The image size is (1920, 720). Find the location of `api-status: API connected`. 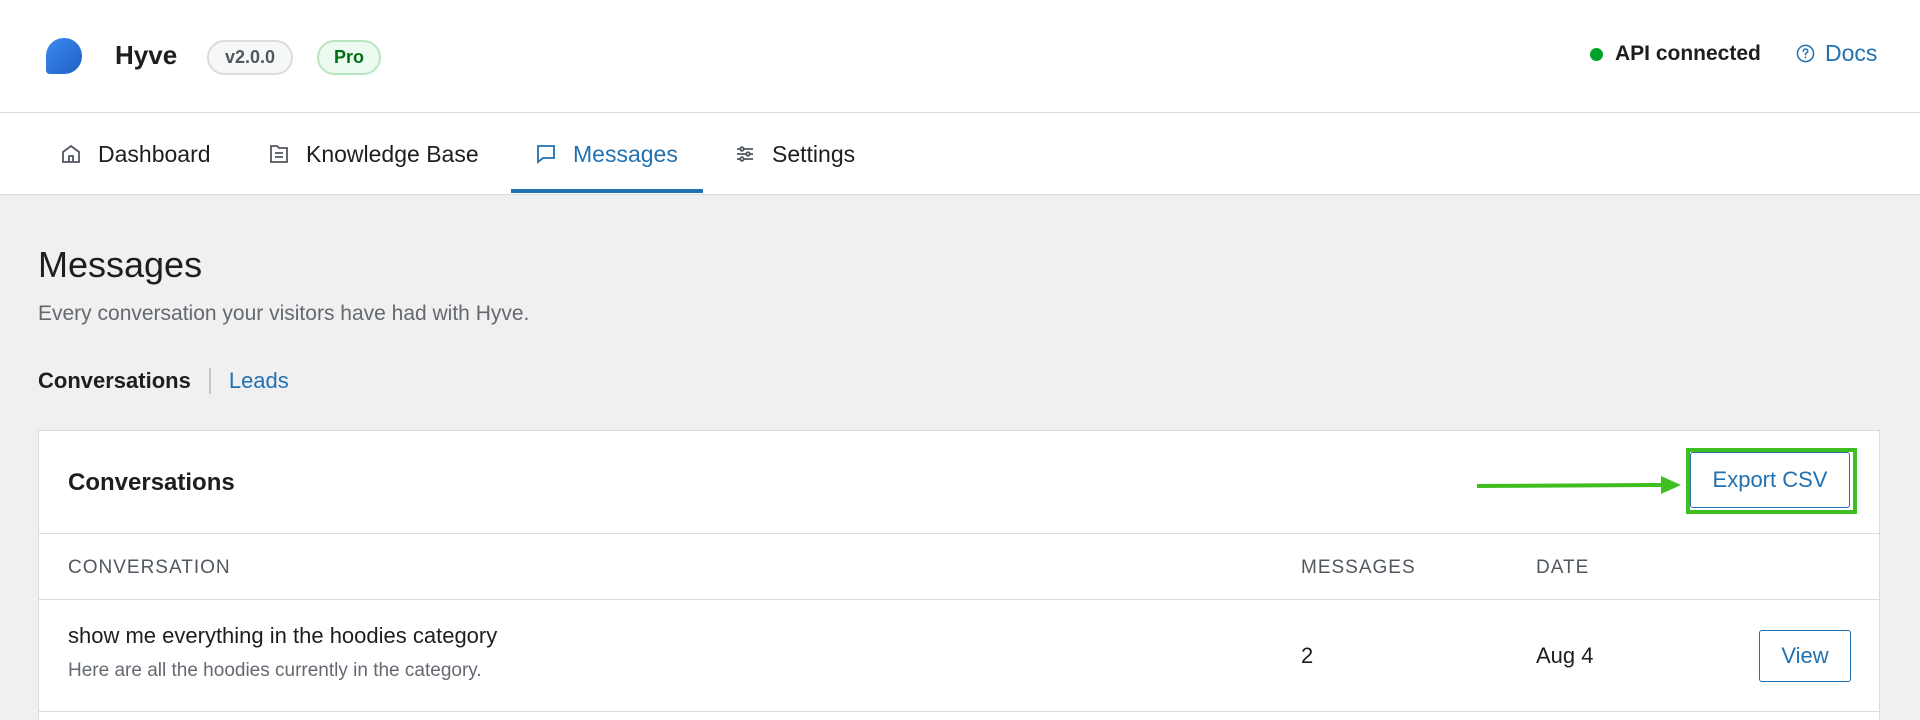

api-status: API connected is located at coordinates (1675, 54).